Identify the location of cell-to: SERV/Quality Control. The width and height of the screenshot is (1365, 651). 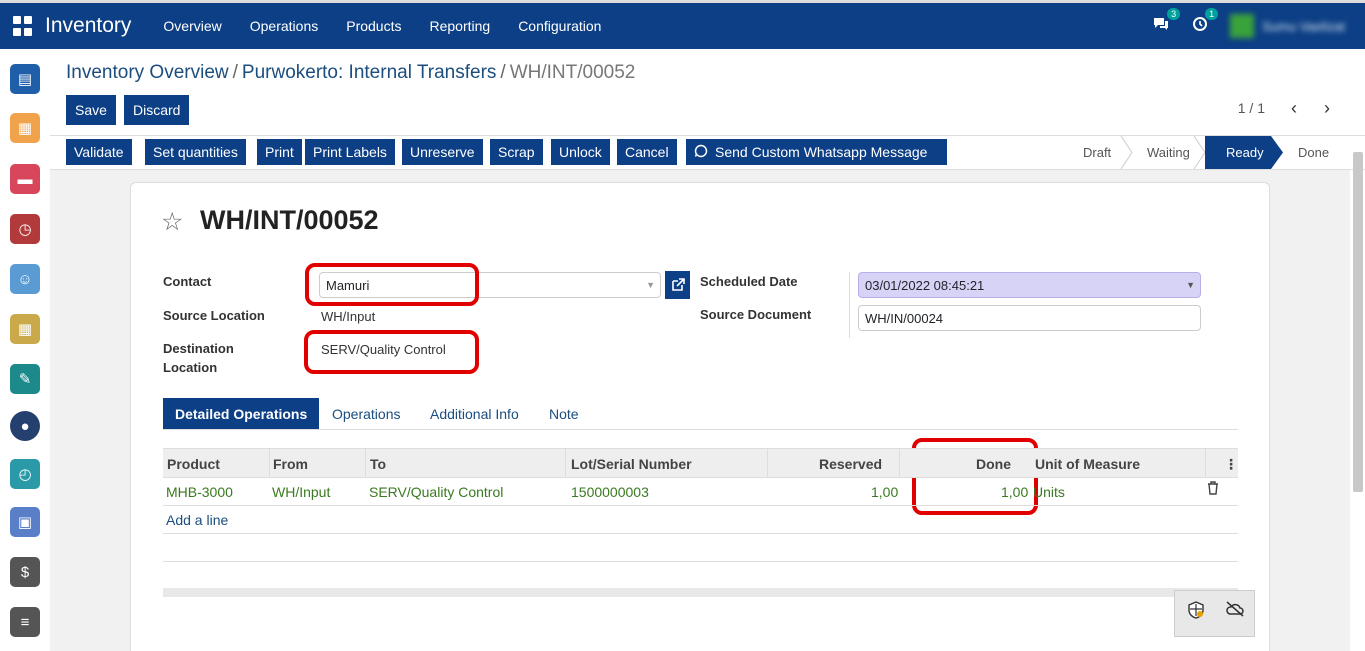
(436, 492).